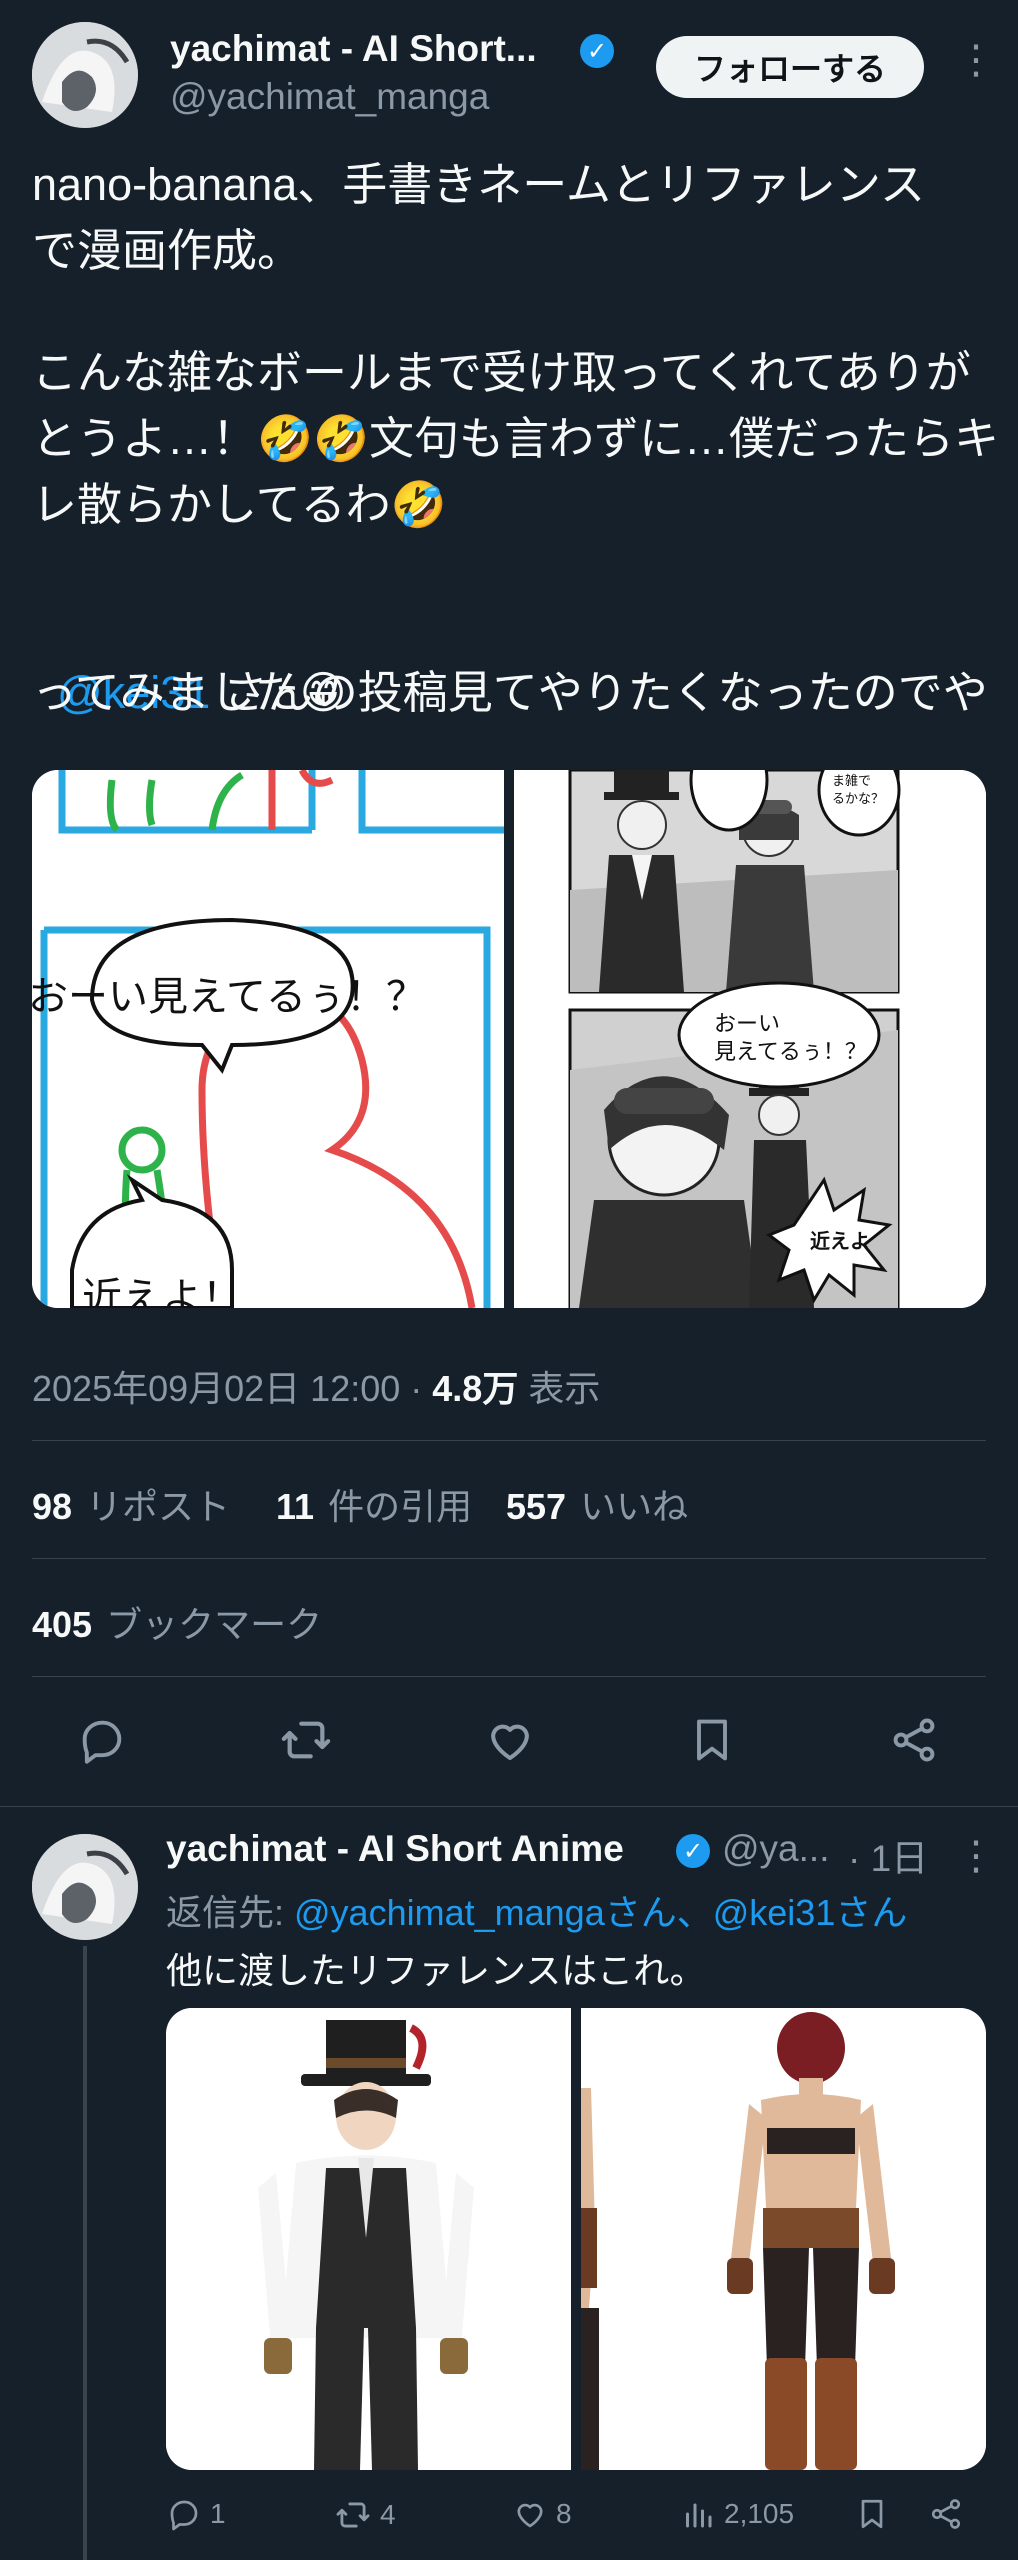 This screenshot has height=2560, width=1018. I want to click on likes-stat: 557 いいね, so click(597, 1504).